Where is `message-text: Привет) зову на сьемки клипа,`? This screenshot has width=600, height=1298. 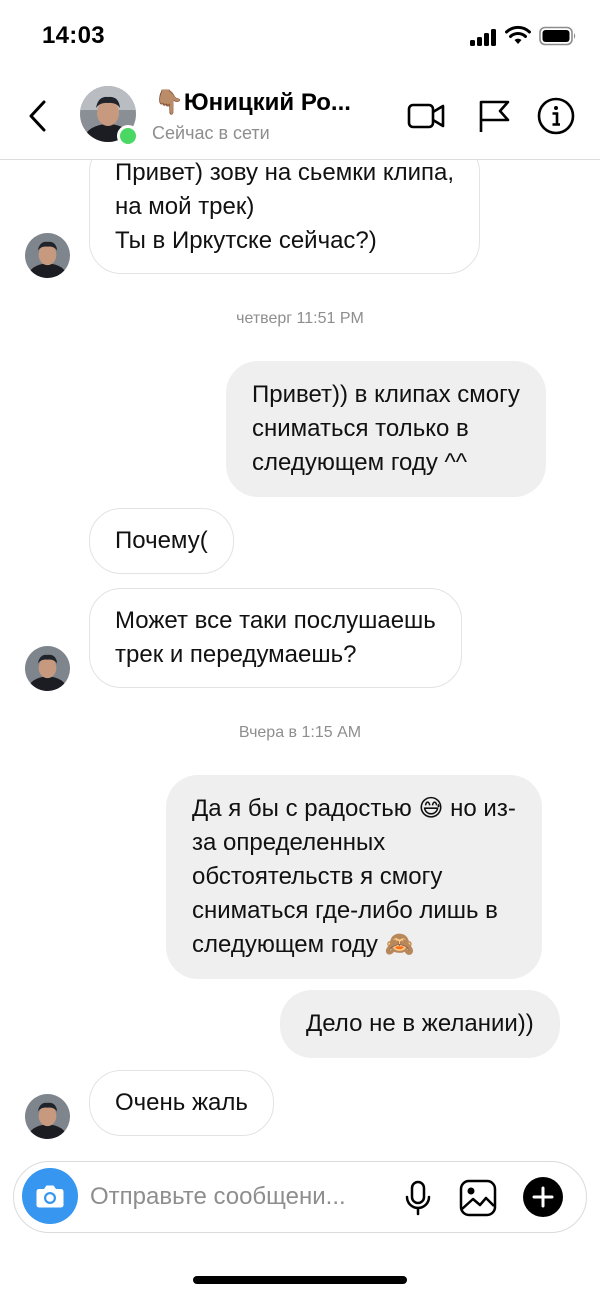
message-text: Привет) зову на сьемки клипа, is located at coordinates (285, 172).